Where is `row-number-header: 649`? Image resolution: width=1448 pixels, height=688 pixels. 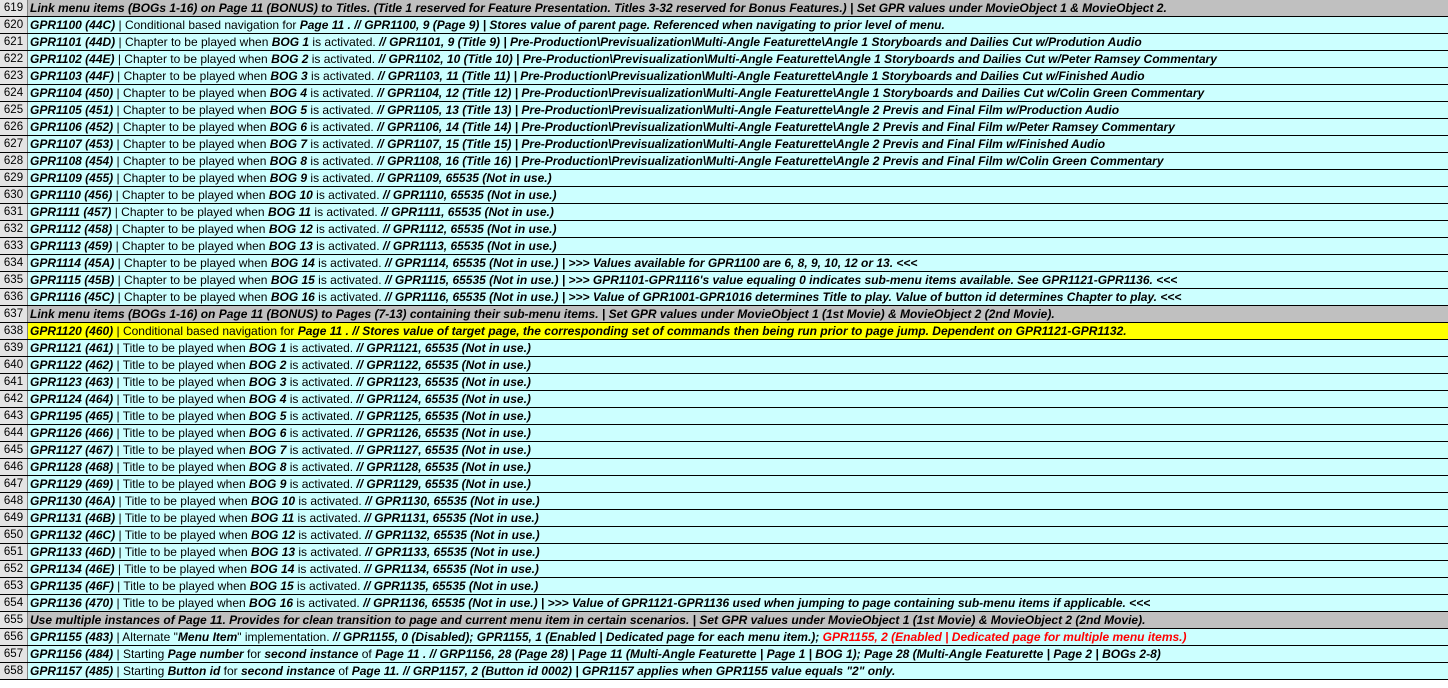 row-number-header: 649 is located at coordinates (14, 518).